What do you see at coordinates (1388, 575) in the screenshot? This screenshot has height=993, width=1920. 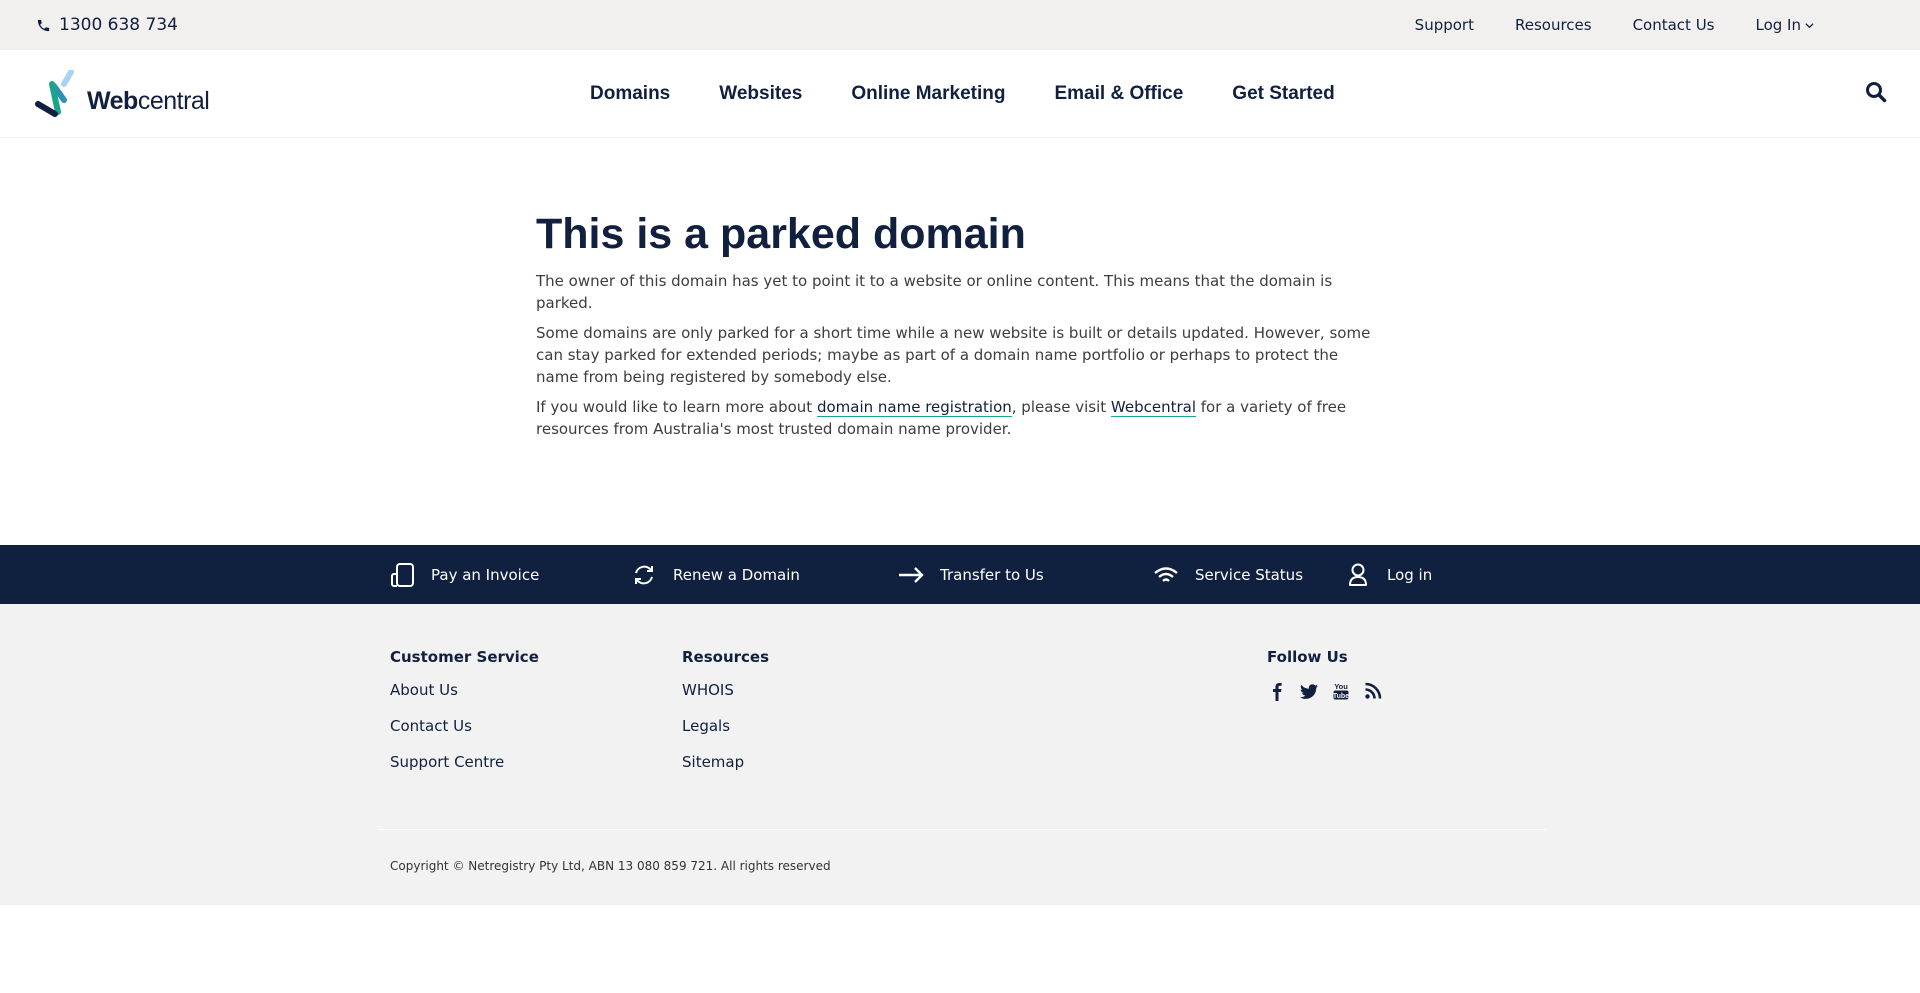 I see `quick-login-link: Log in` at bounding box center [1388, 575].